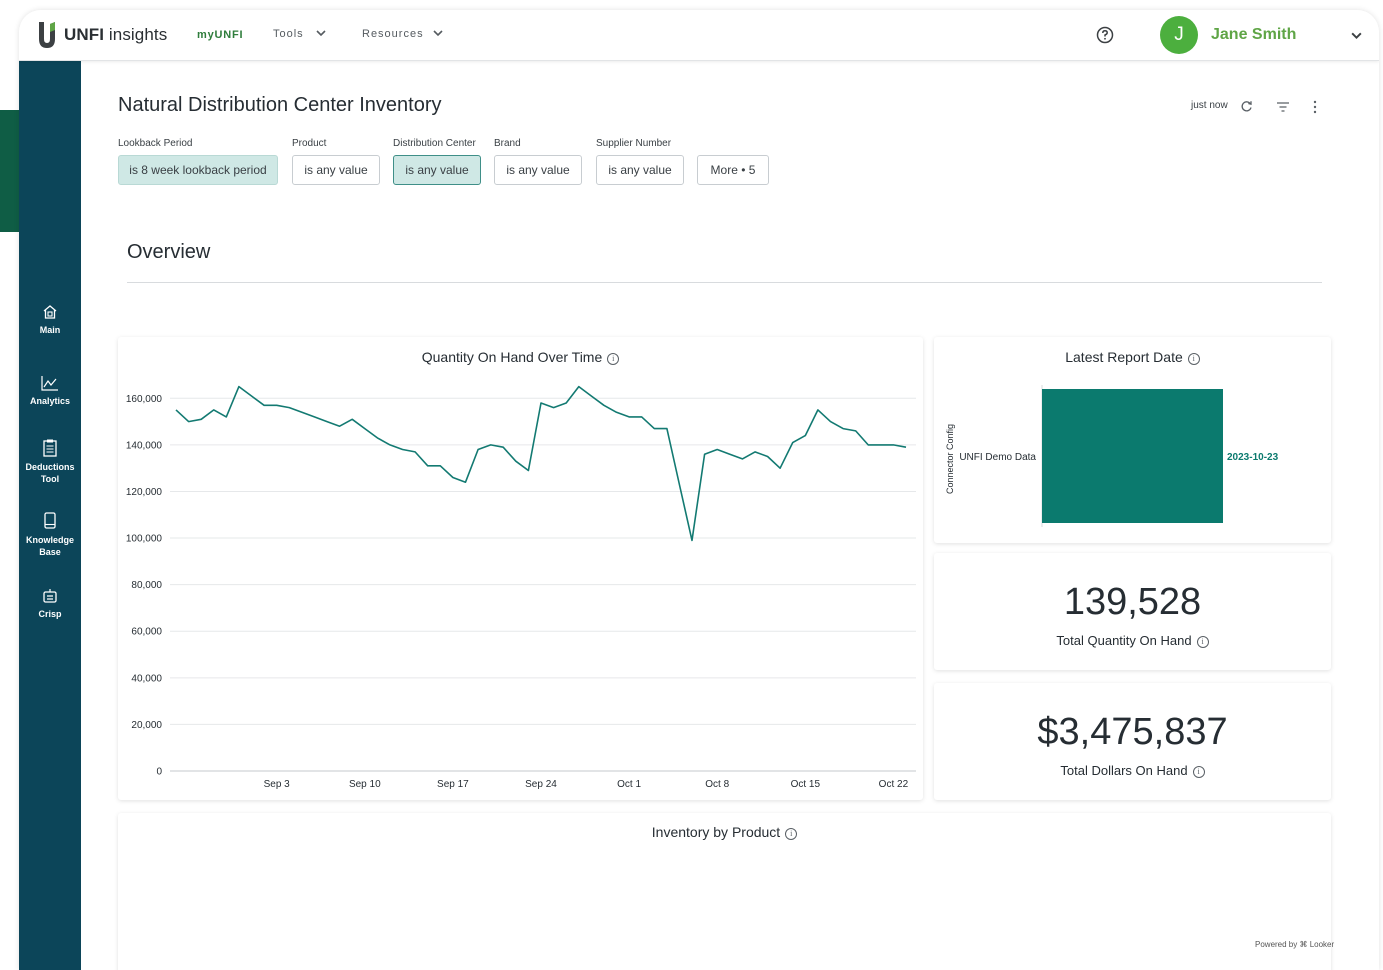 Image resolution: width=1383 pixels, height=970 pixels. I want to click on analytics-icon, so click(49, 383).